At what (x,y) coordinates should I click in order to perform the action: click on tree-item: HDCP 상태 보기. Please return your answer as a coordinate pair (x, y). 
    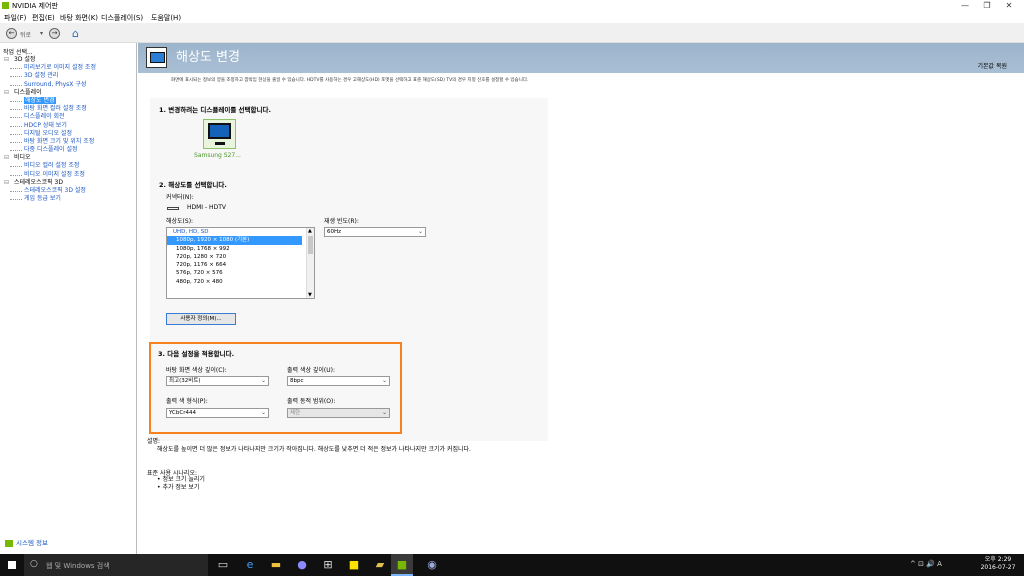
    Looking at the image, I should click on (67, 126).